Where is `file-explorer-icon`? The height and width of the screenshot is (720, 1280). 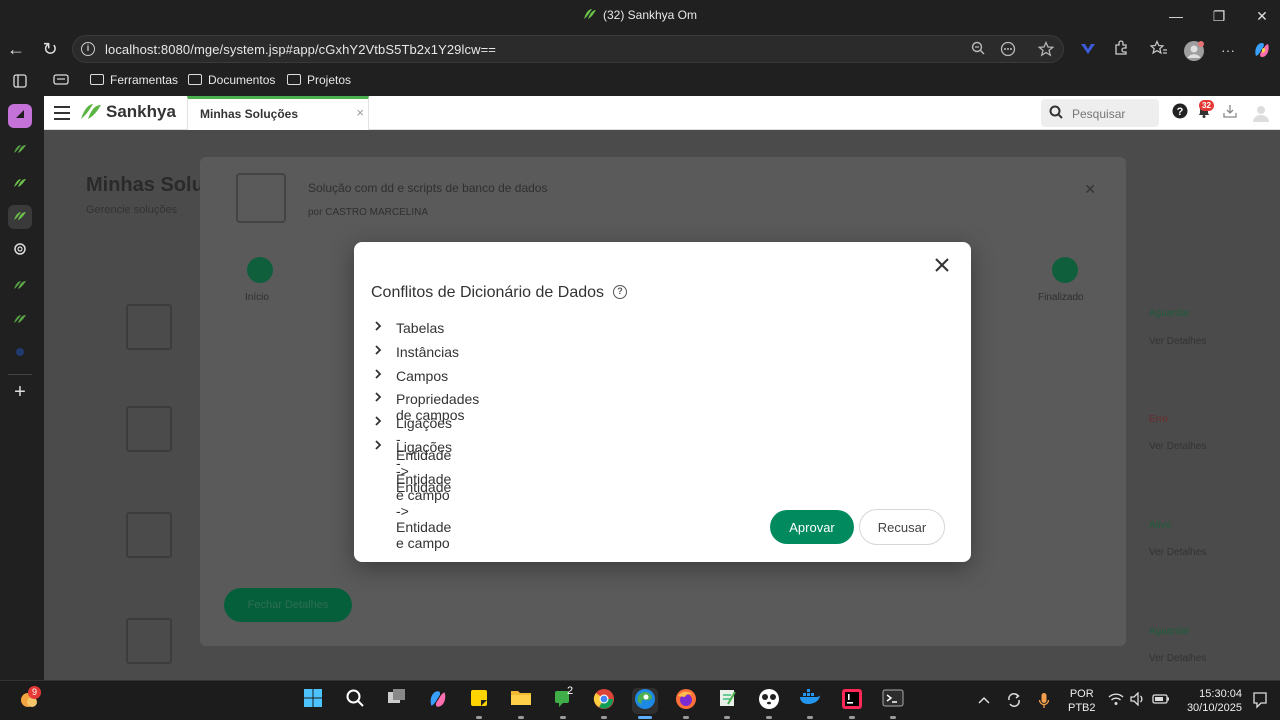
file-explorer-icon is located at coordinates (521, 703).